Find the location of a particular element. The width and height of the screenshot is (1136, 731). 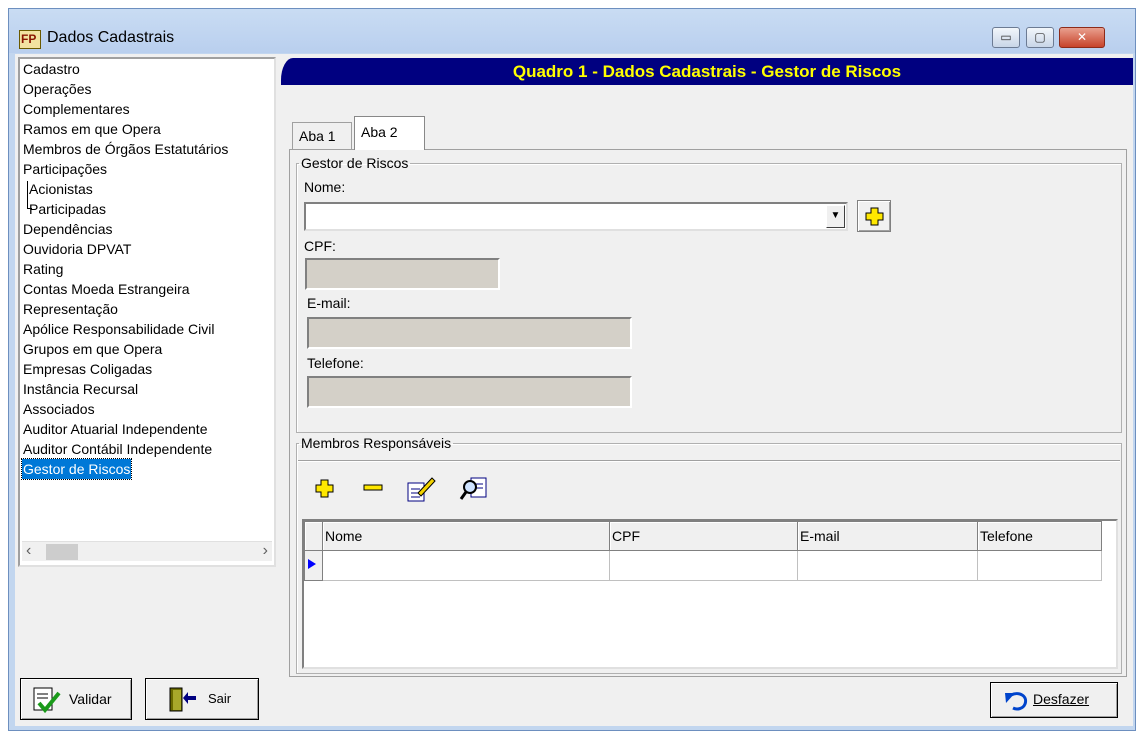

app-logo-icon: FP is located at coordinates (30, 39).